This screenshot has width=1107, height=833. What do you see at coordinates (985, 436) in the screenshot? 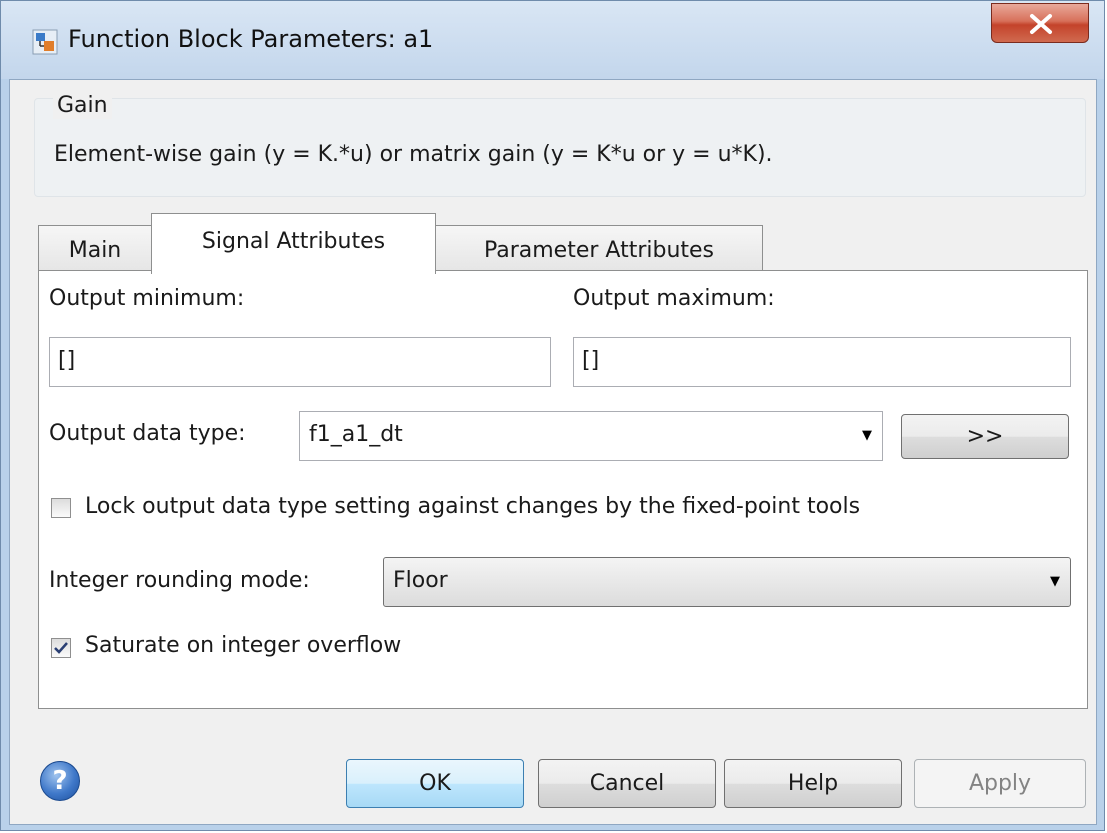
I see `data-type-assistant-button: >>` at bounding box center [985, 436].